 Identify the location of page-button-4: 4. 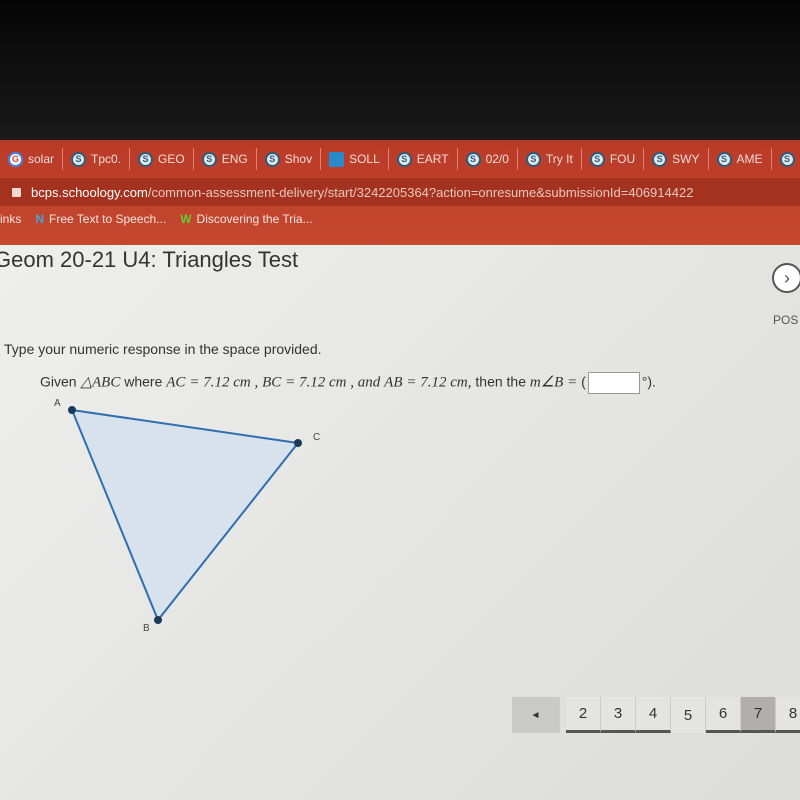
(653, 715).